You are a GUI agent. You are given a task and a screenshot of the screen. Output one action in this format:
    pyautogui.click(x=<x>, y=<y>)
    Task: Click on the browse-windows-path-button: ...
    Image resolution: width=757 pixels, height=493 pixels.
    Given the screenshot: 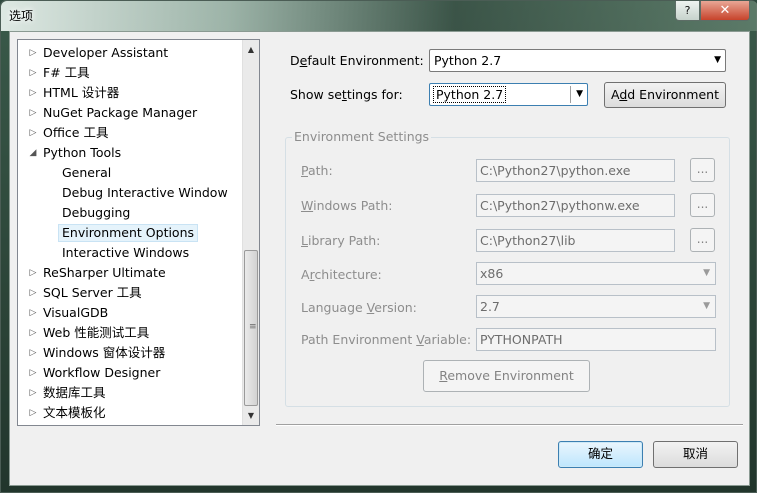 What is the action you would take?
    pyautogui.click(x=702, y=205)
    